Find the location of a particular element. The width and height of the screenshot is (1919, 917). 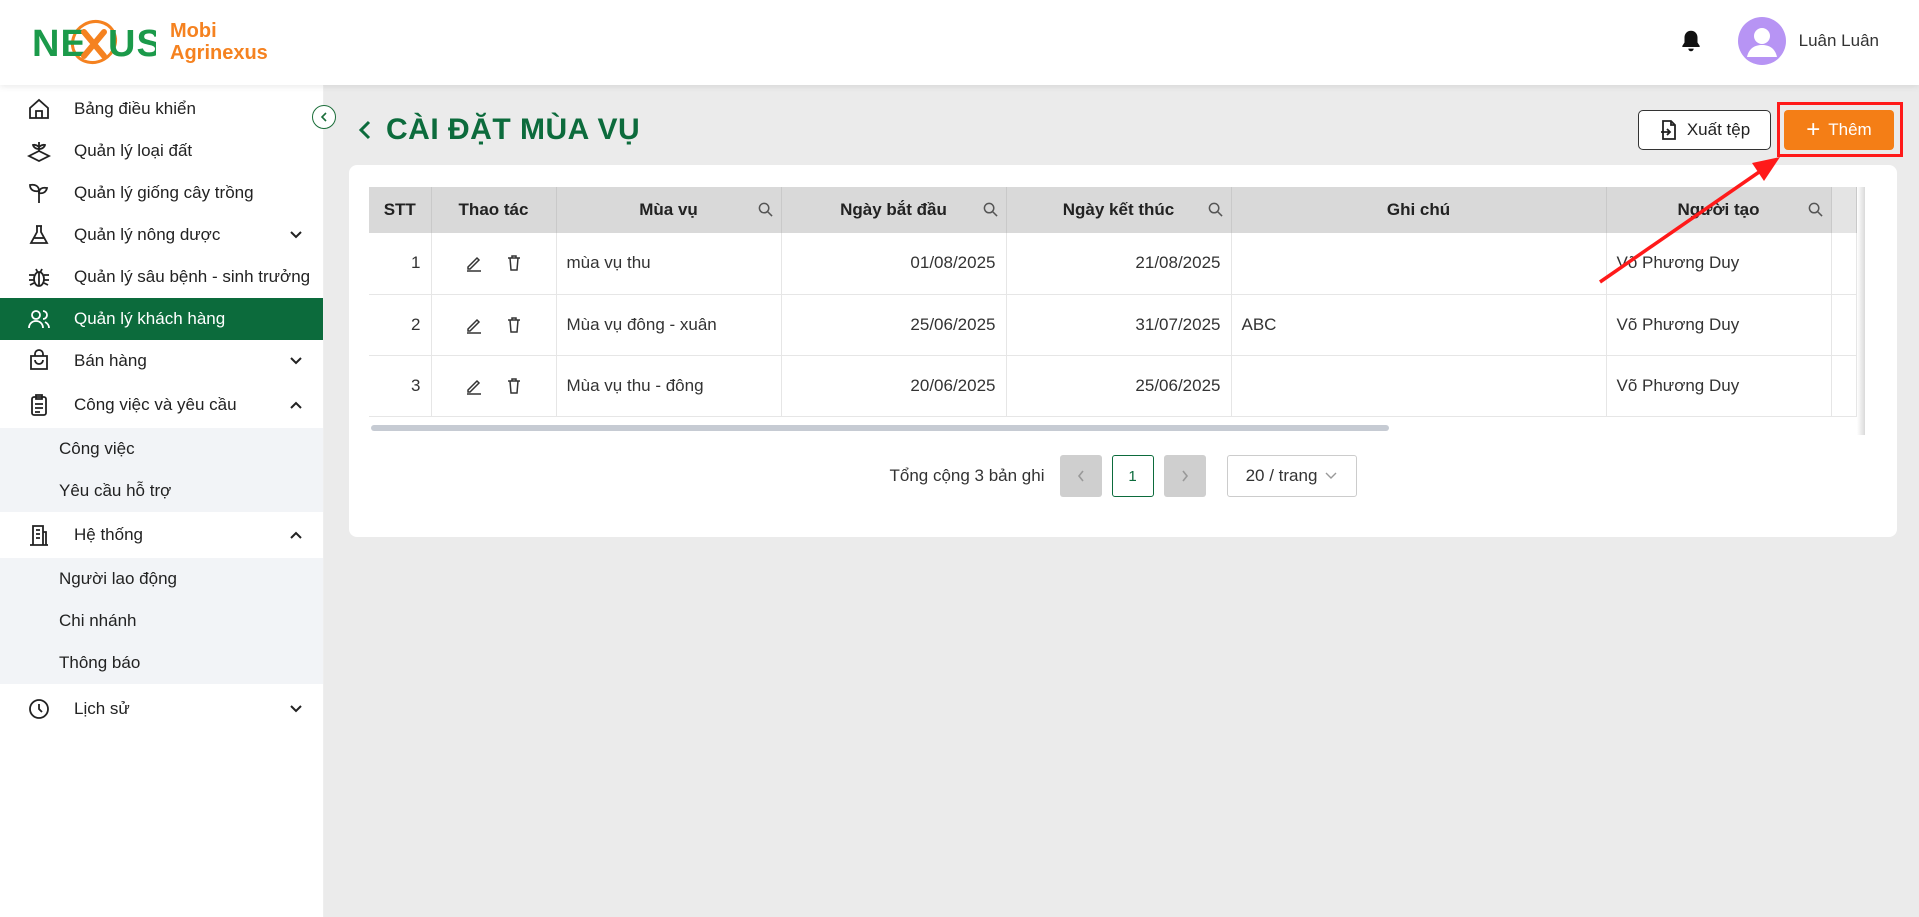

horizontal-scrollbar is located at coordinates (880, 428).